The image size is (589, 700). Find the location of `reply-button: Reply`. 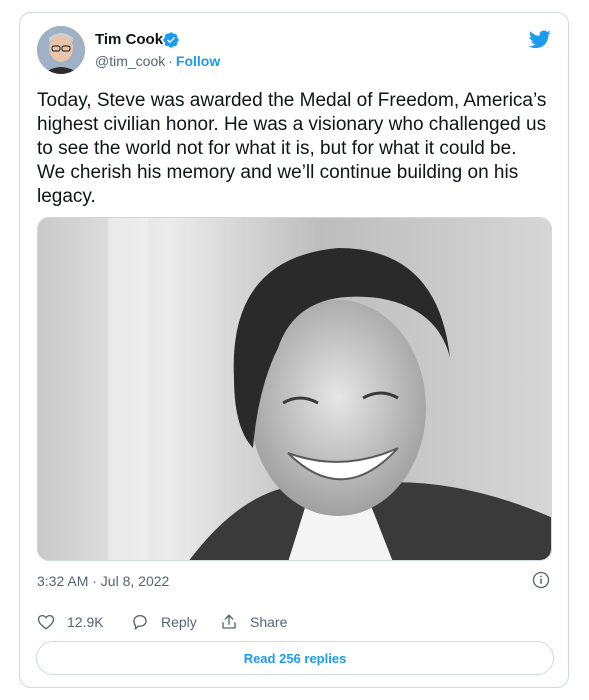

reply-button: Reply is located at coordinates (164, 622).